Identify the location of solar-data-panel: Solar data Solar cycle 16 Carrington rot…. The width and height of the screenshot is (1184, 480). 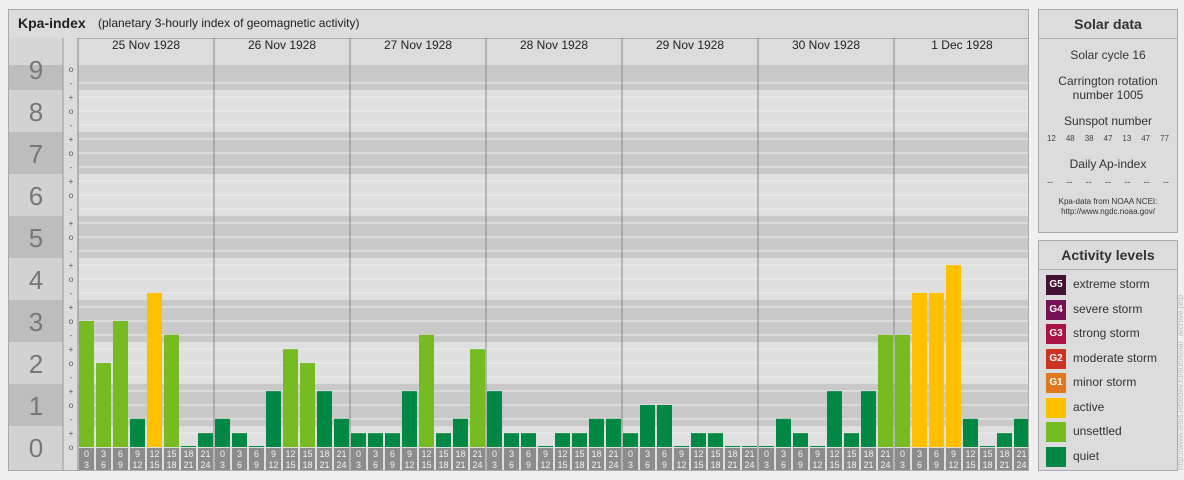
(1108, 121).